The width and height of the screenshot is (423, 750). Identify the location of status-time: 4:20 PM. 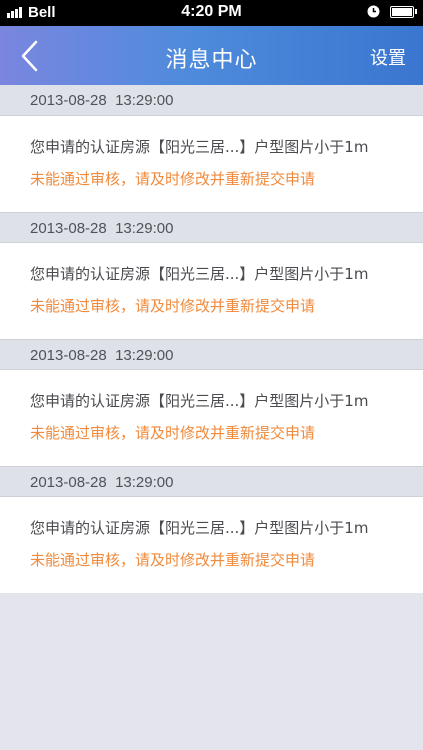
(211, 11).